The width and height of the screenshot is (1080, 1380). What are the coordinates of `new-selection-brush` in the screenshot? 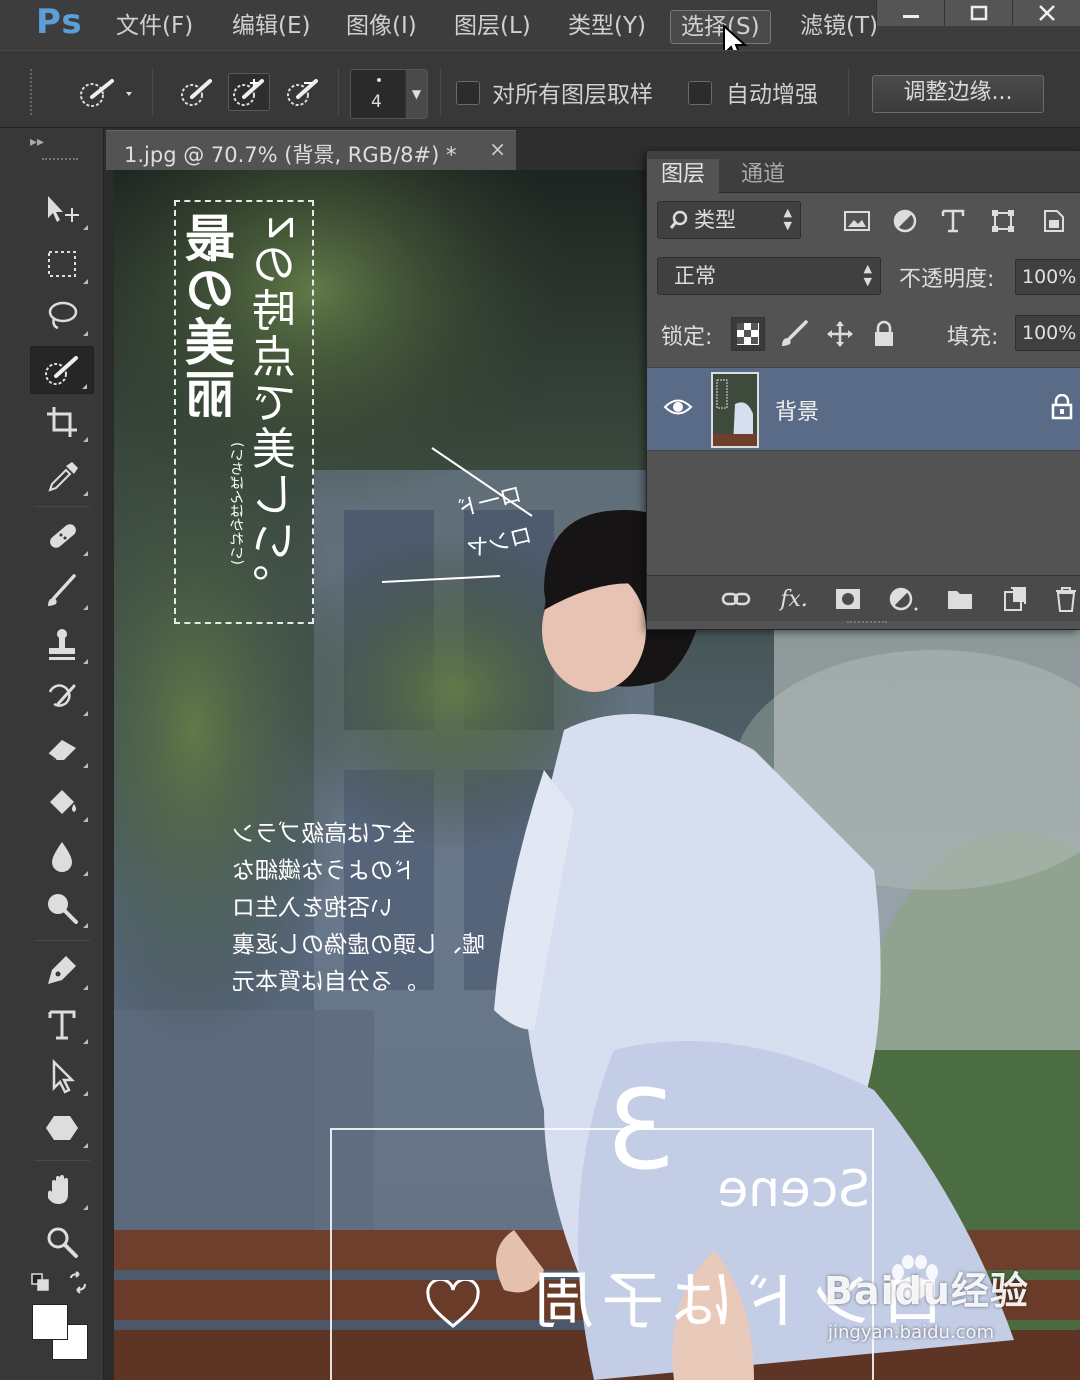 It's located at (197, 92).